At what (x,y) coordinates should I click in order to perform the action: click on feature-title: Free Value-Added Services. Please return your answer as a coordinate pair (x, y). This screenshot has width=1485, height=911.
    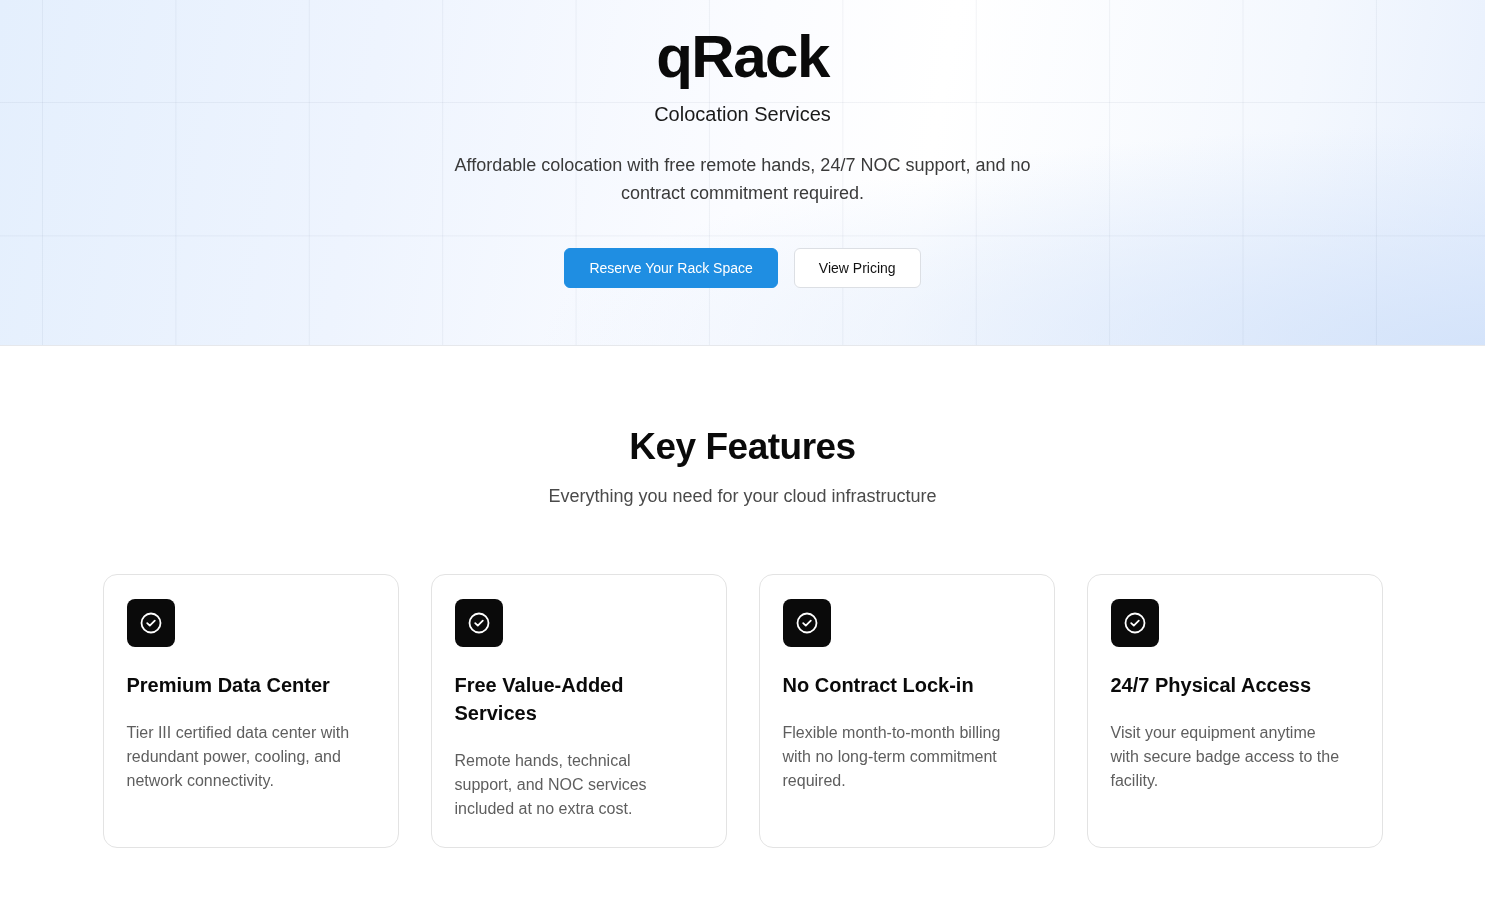
    Looking at the image, I should click on (539, 699).